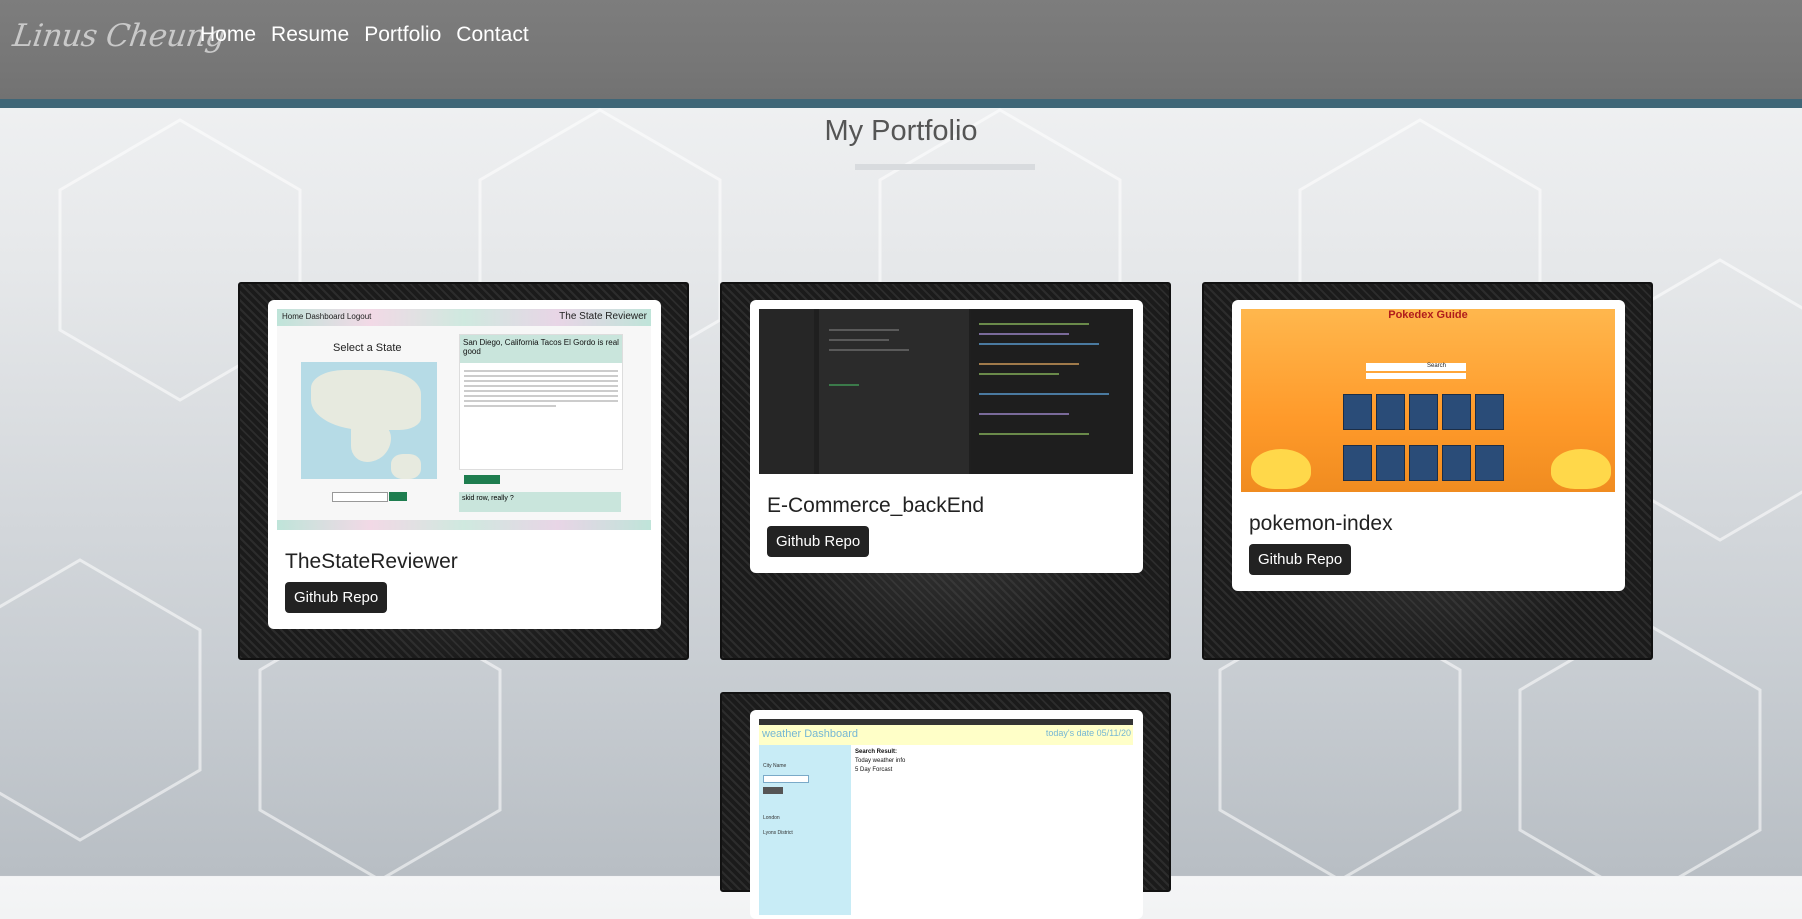  I want to click on screenshot-nav: Home Dashboard Logout, so click(327, 316).